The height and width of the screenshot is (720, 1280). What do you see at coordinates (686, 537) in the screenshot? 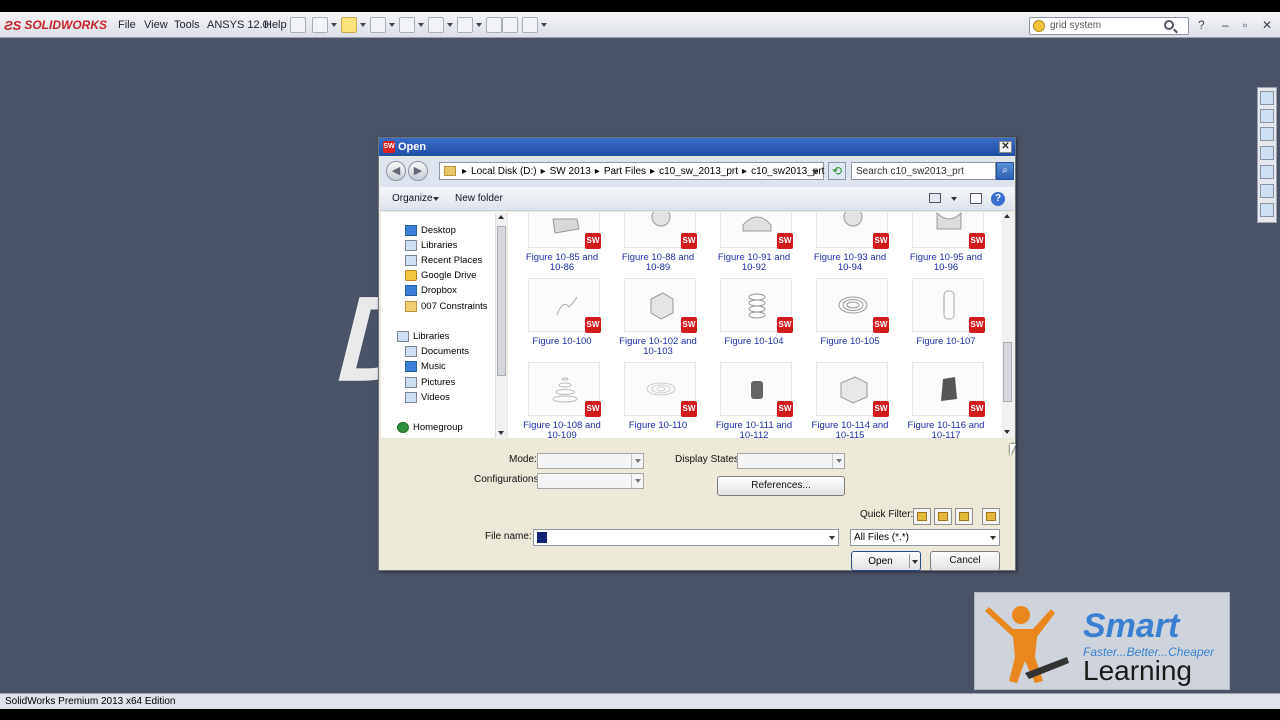
I see `file-name-input` at bounding box center [686, 537].